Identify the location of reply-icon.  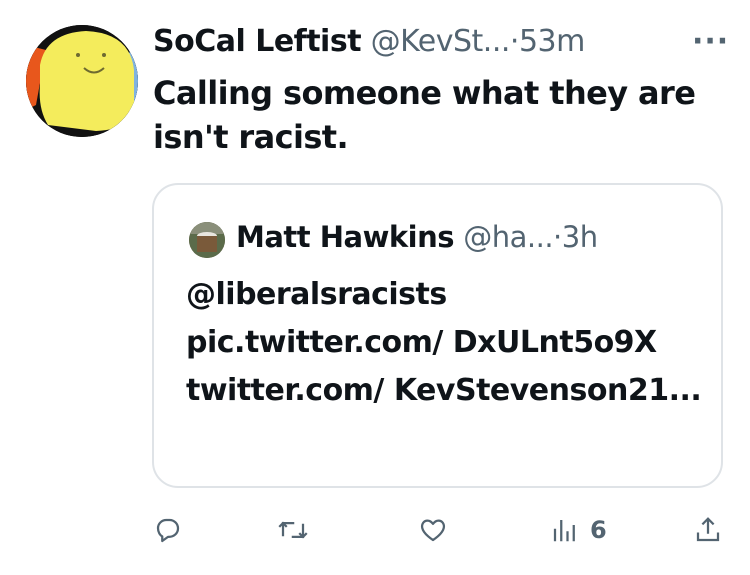
(168, 530).